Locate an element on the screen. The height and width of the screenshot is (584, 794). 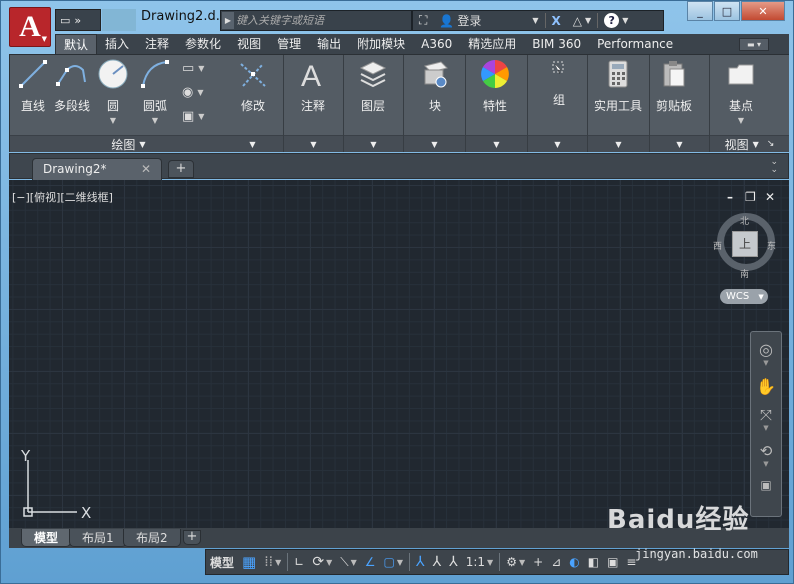
tab-parametric: 参数化 is located at coordinates (203, 44).